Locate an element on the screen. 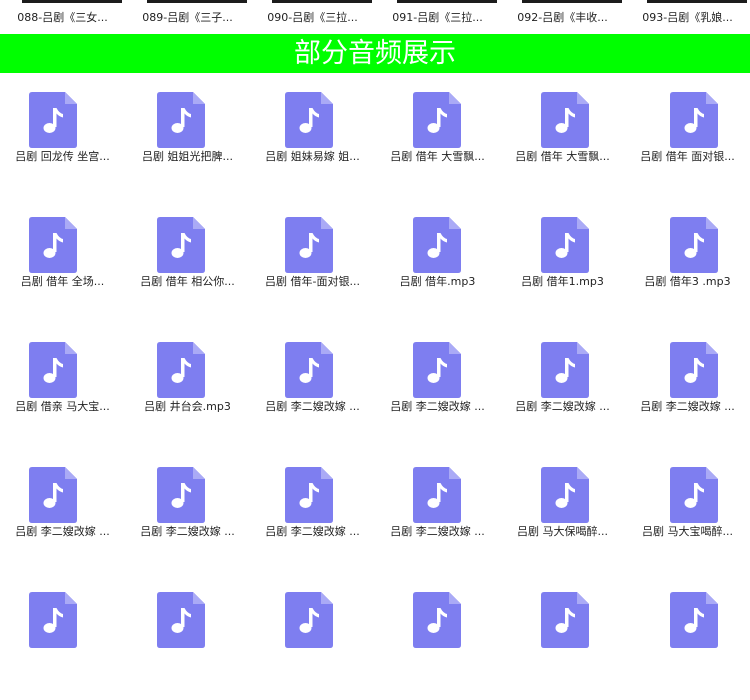  audio-file-label: 吕剧 井台会.mp3 is located at coordinates (187, 406).